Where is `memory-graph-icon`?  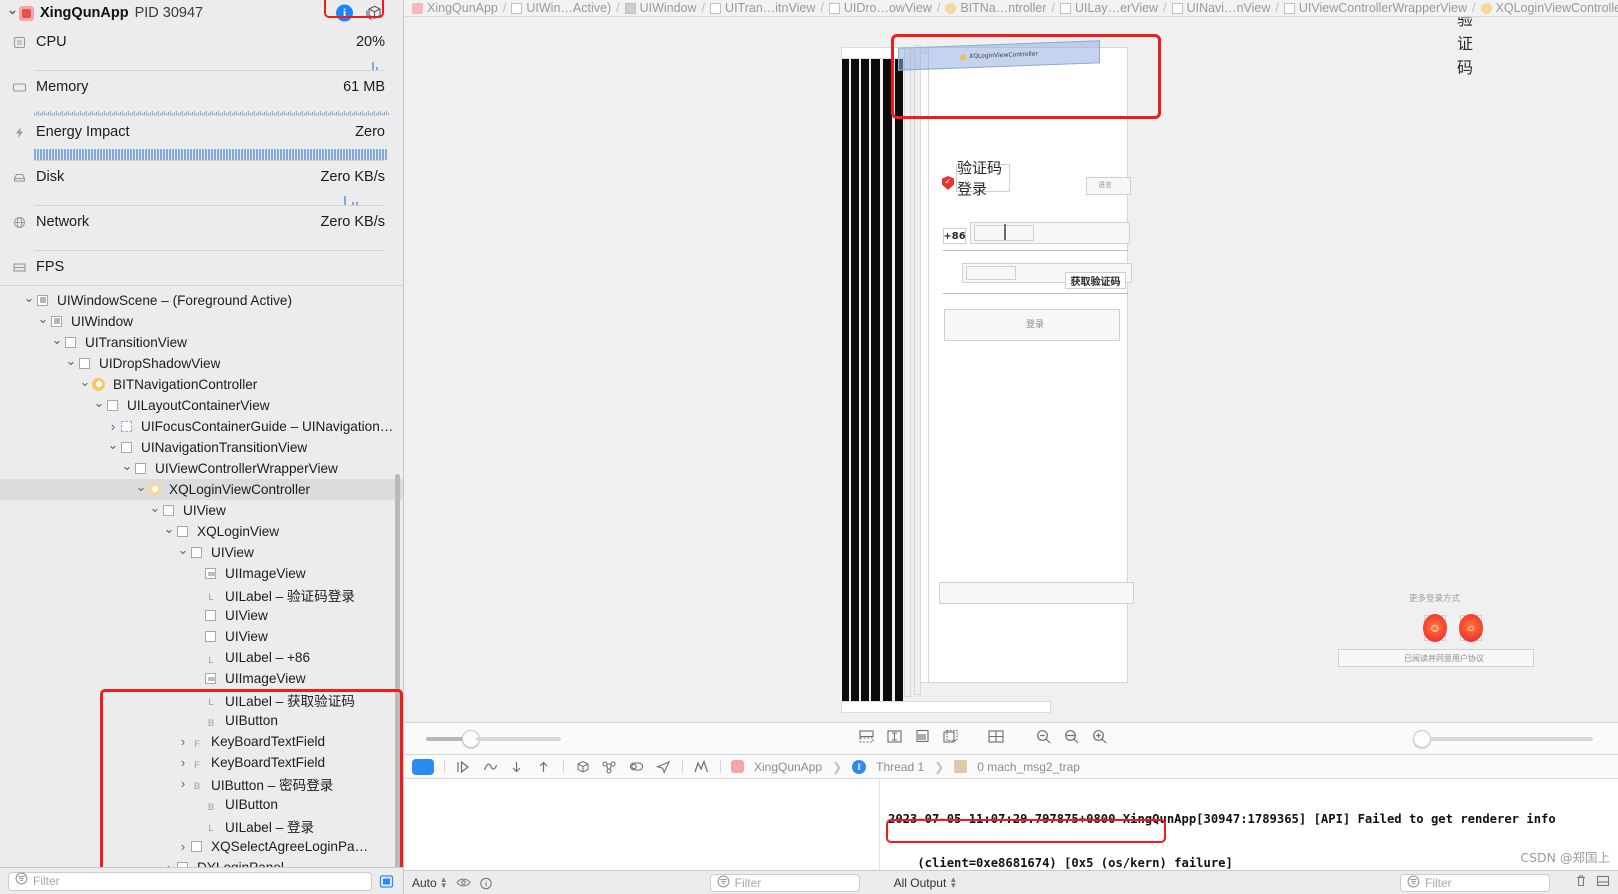
memory-graph-icon is located at coordinates (374, 13).